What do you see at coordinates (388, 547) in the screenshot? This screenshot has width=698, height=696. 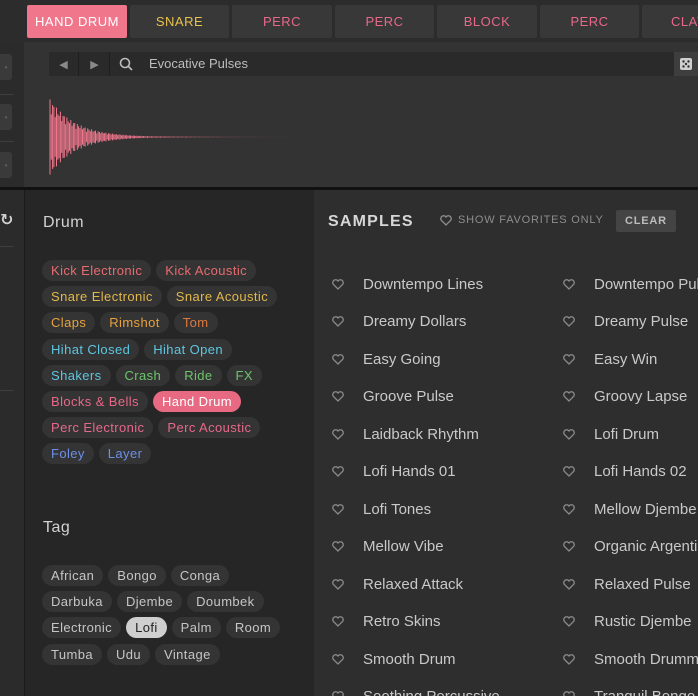 I see `sample-list-item: Mellow Vibe` at bounding box center [388, 547].